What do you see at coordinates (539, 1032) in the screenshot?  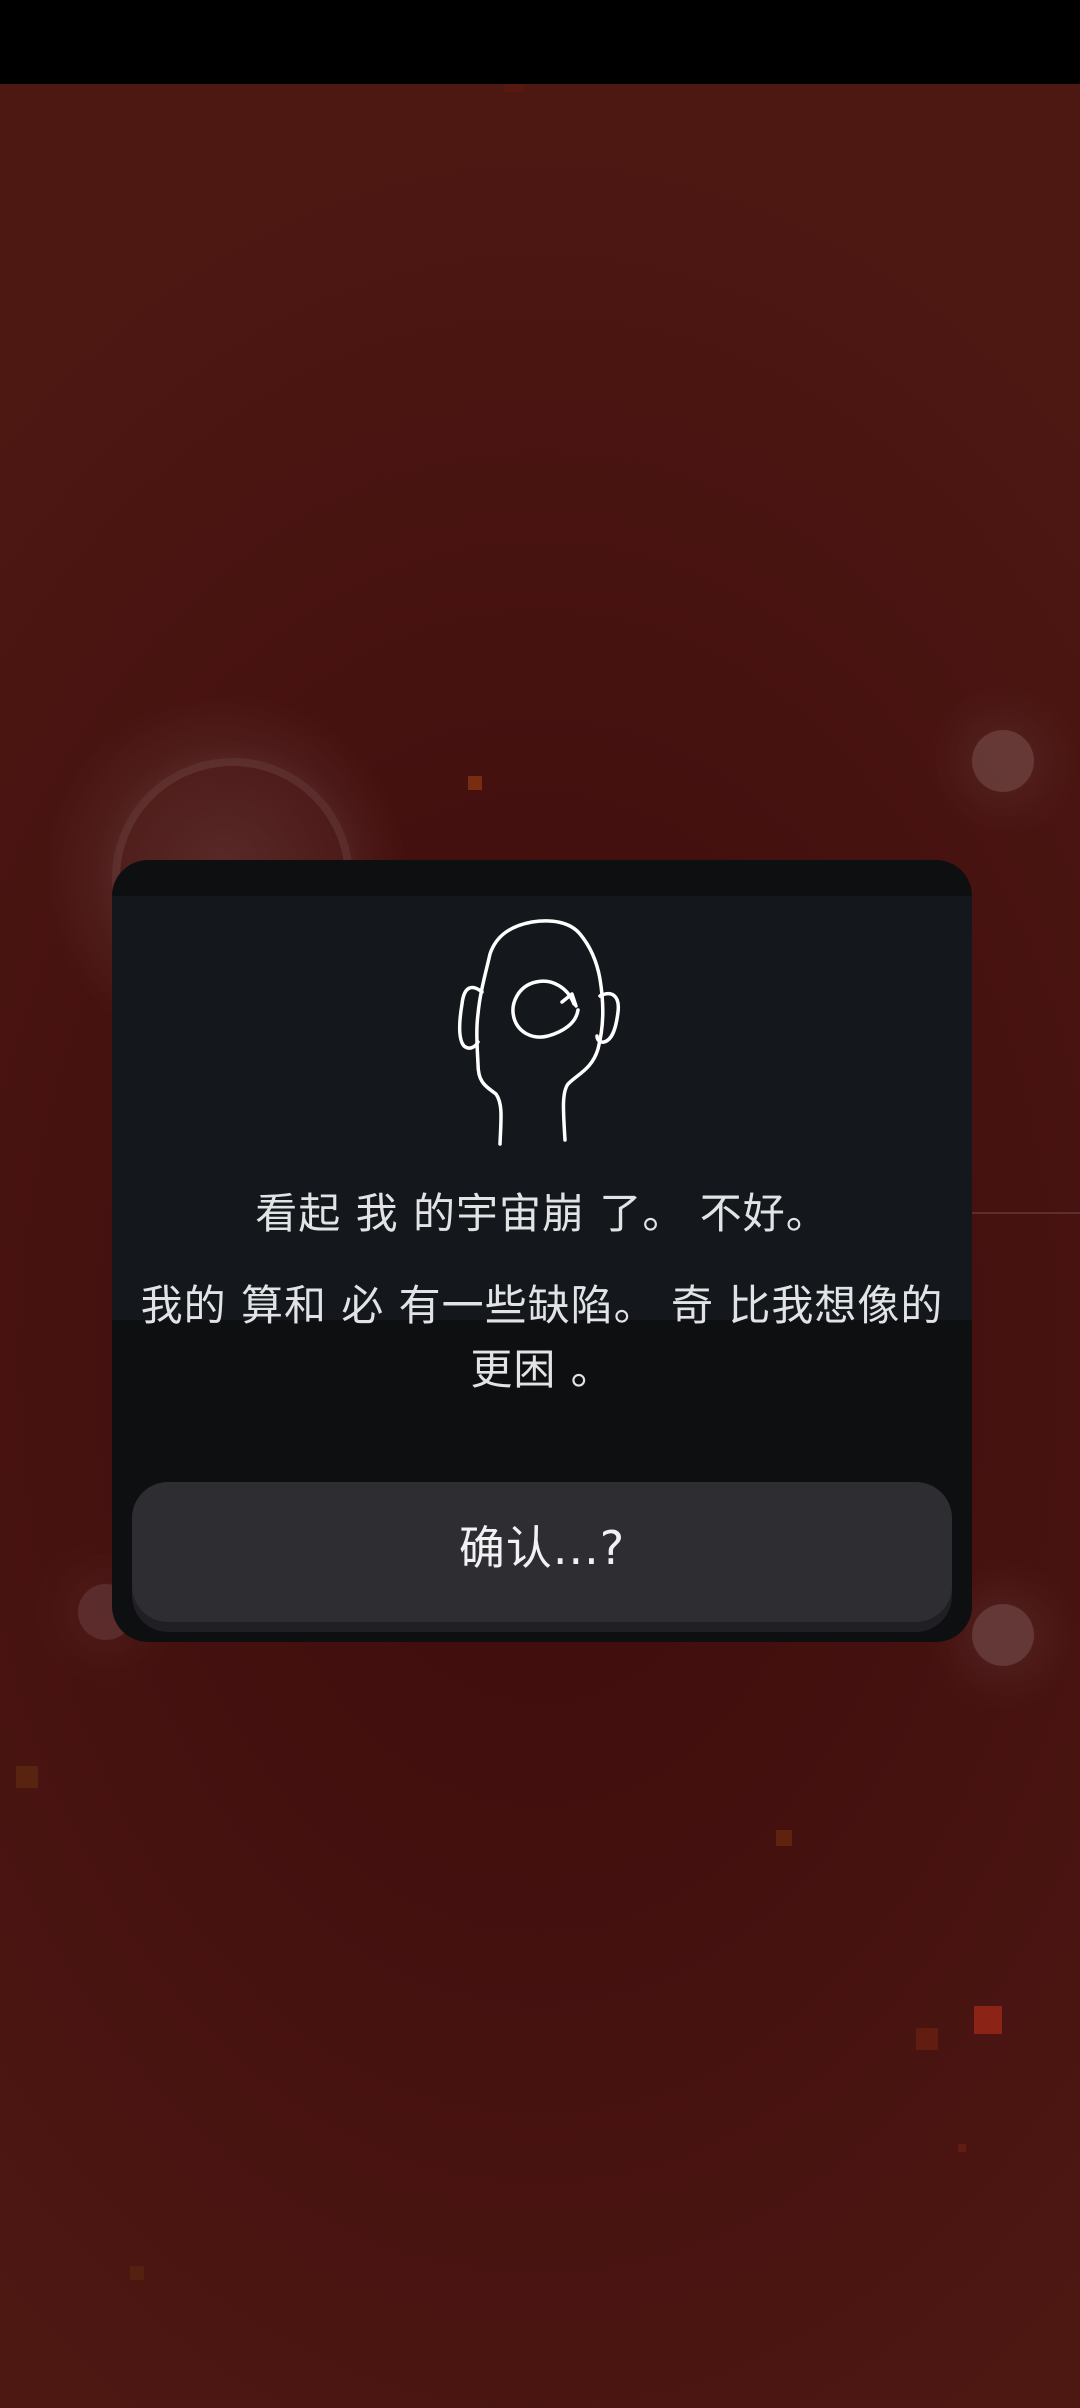 I see `head-spiral-icon` at bounding box center [539, 1032].